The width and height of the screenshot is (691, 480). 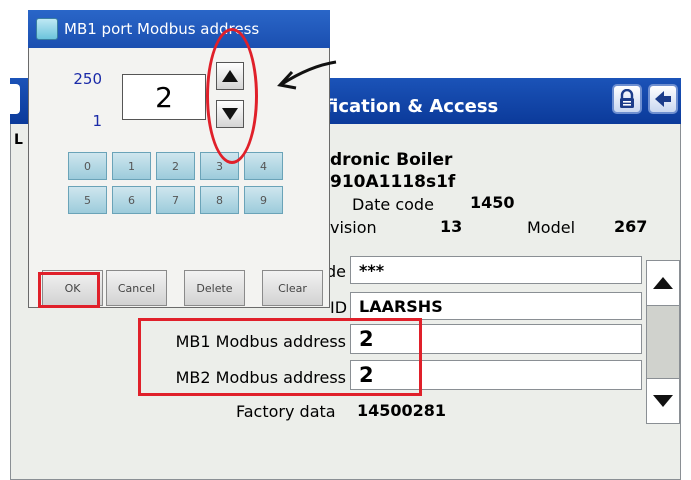 What do you see at coordinates (87, 200) in the screenshot?
I see `digit-key-5: 5` at bounding box center [87, 200].